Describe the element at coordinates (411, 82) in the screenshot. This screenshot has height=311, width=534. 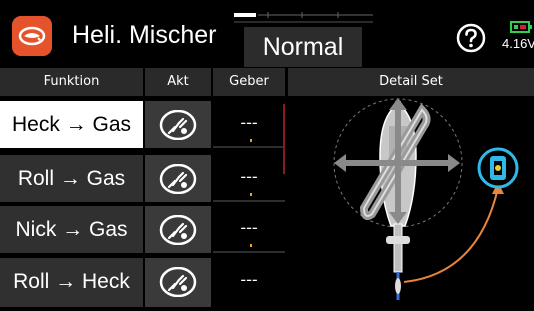
I see `column-header-detail-set: Detail Set` at that location.